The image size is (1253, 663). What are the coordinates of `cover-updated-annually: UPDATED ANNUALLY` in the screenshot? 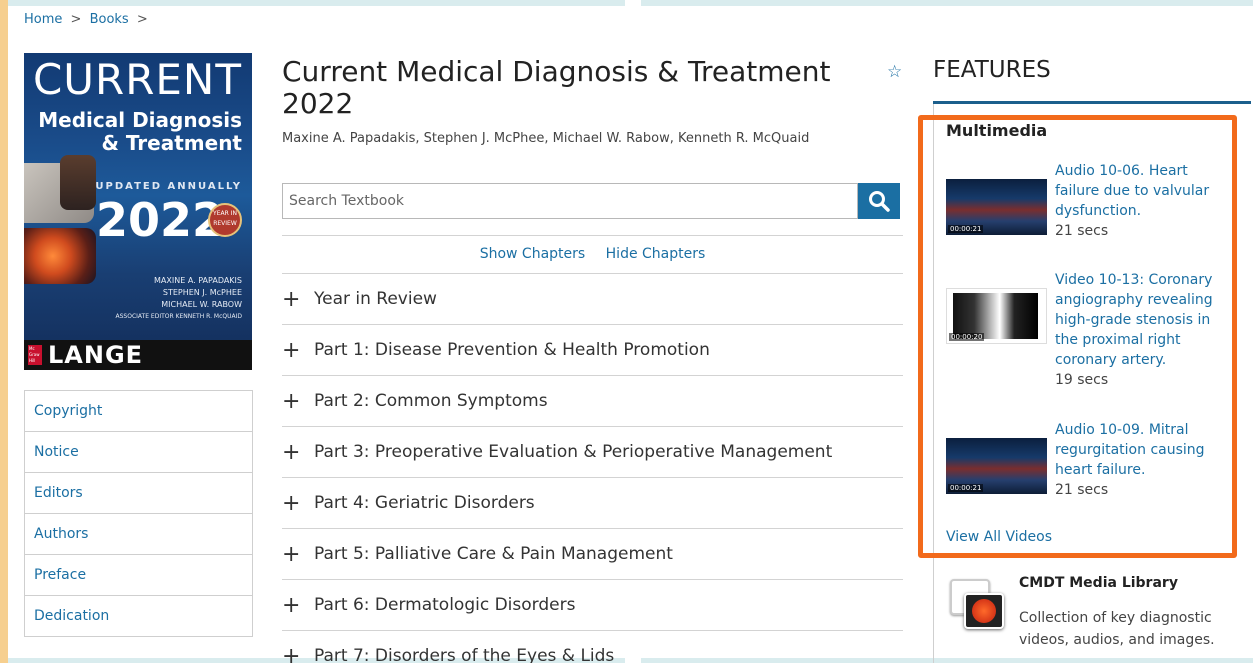 It's located at (168, 186).